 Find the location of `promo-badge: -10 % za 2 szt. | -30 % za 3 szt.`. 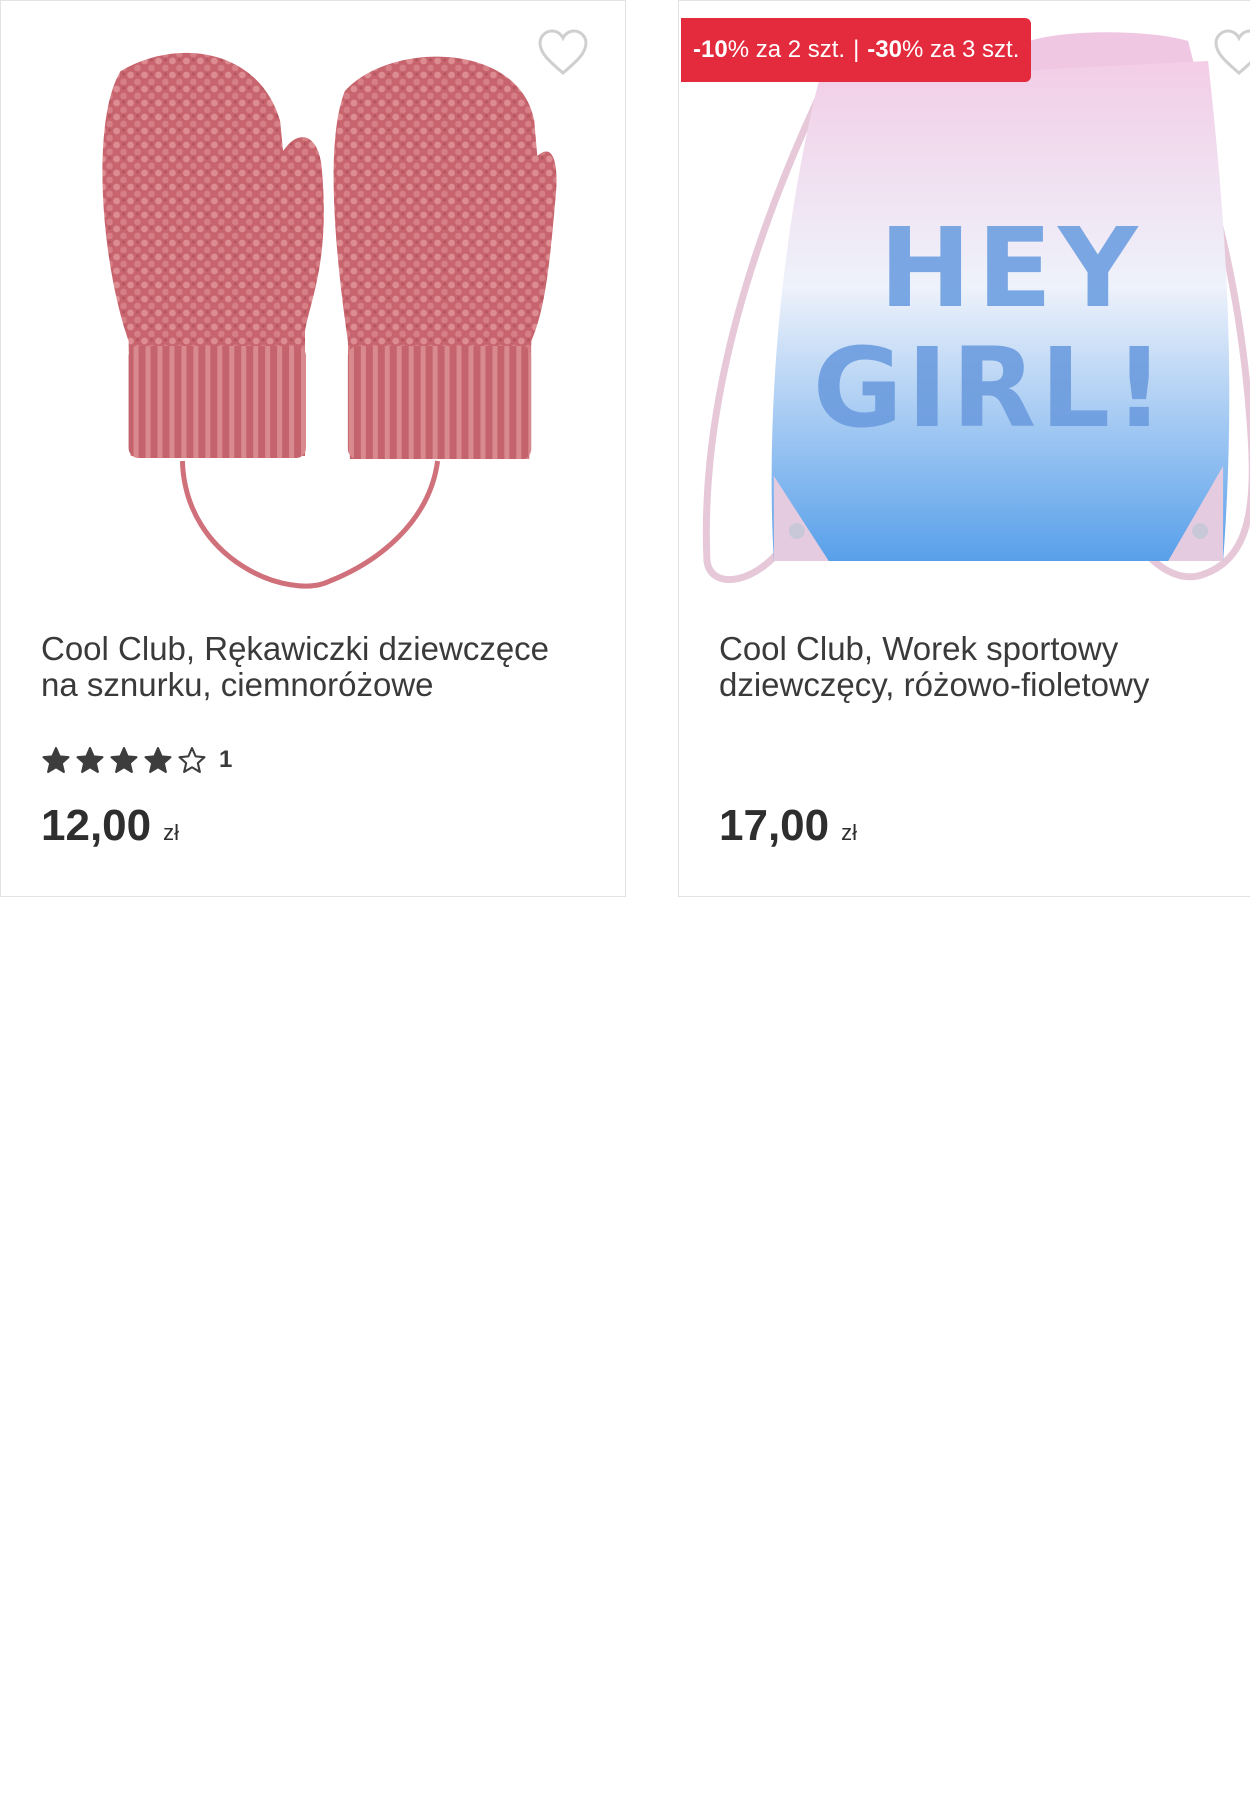

promo-badge: -10 % za 2 szt. | -30 % za 3 szt. is located at coordinates (856, 50).